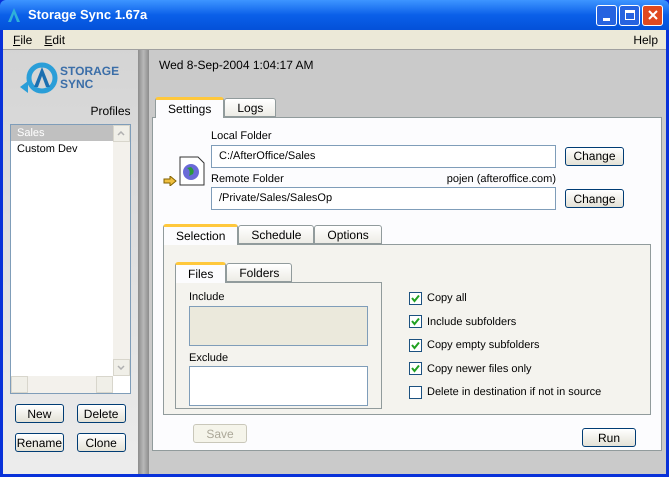 The image size is (669, 477). What do you see at coordinates (242, 136) in the screenshot?
I see `local-folder-label: Local Folder` at bounding box center [242, 136].